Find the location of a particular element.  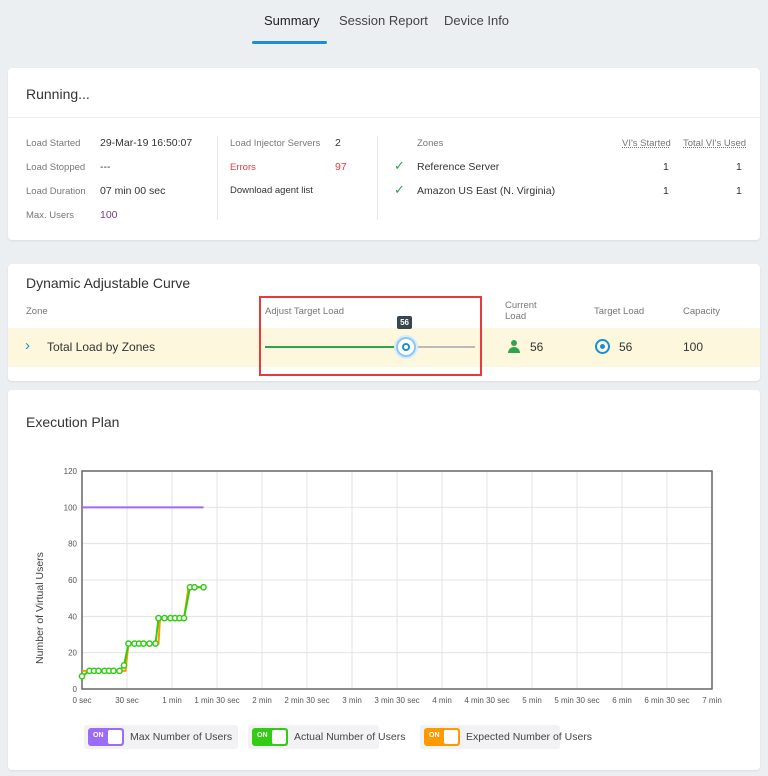

tab-summary: Summary is located at coordinates (292, 20).